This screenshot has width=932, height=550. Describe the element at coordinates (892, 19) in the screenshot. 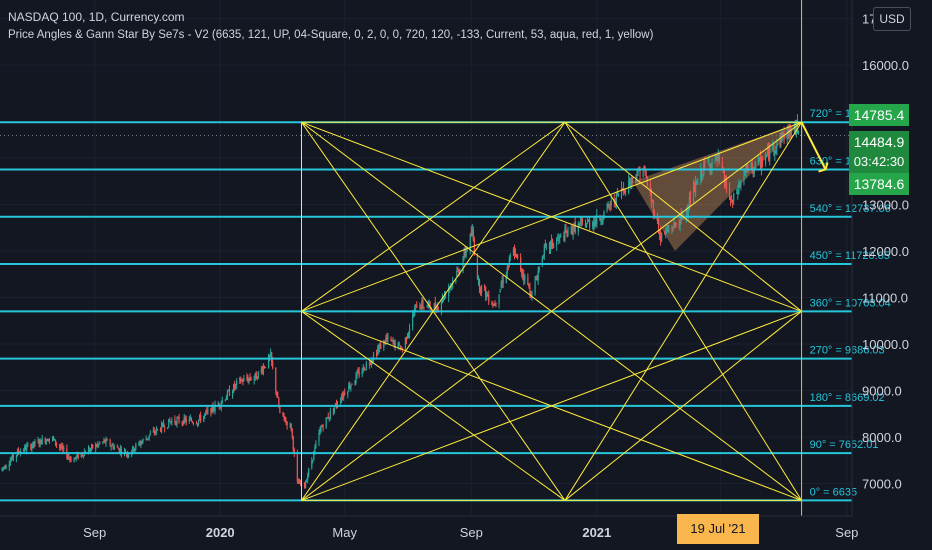

I see `currency-button: USD` at that location.